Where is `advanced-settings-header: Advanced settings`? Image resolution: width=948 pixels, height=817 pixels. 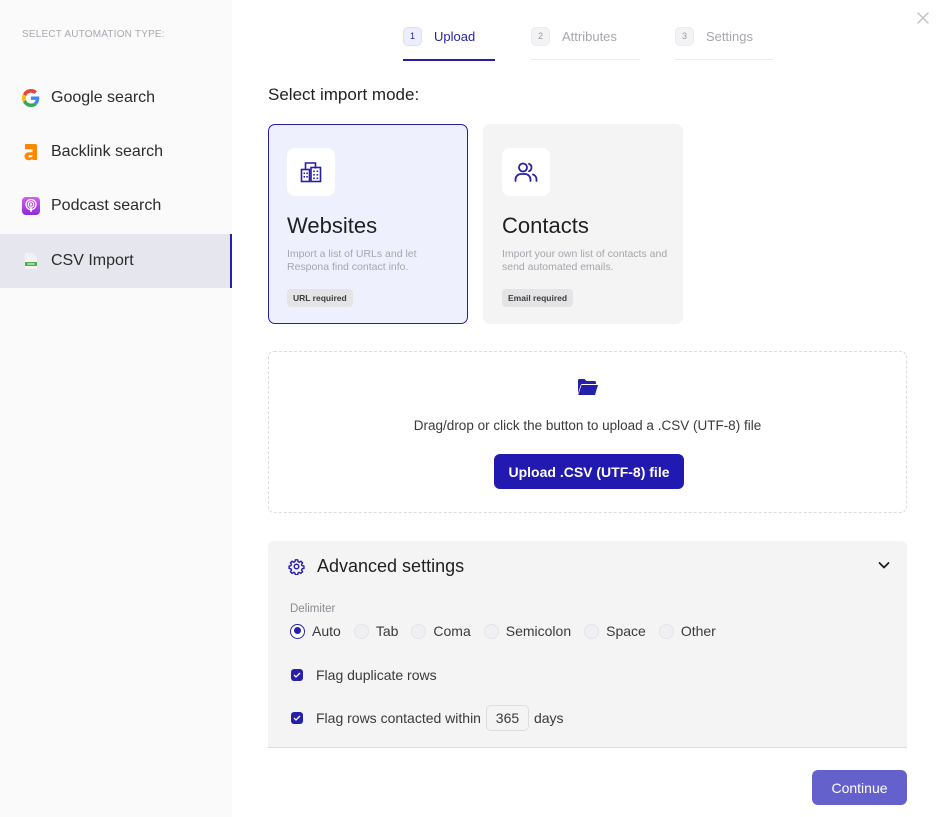
advanced-settings-header: Advanced settings is located at coordinates (376, 566).